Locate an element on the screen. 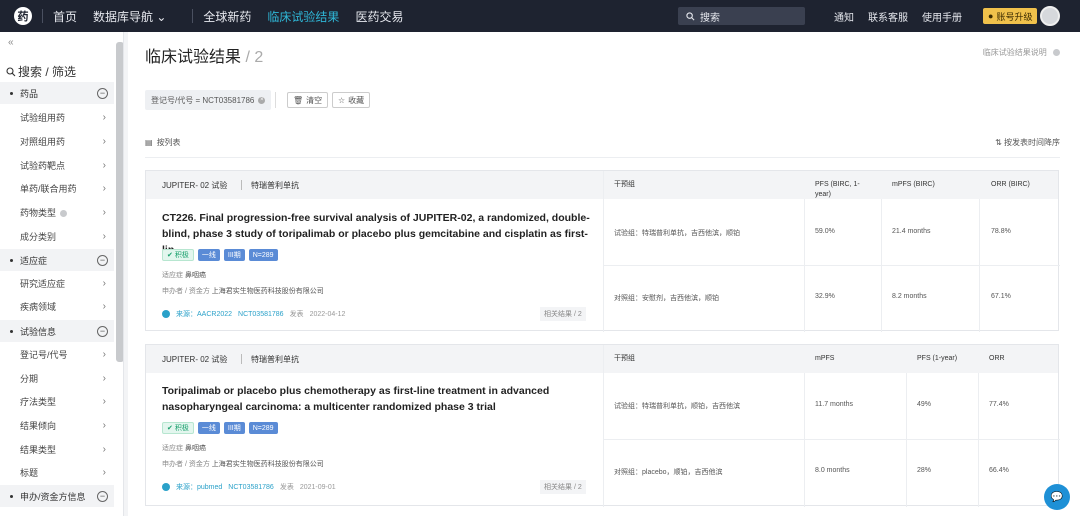 Image resolution: width=1080 pixels, height=516 pixels. sidebar-item-ingredient: 成分类别 › is located at coordinates (57, 236).